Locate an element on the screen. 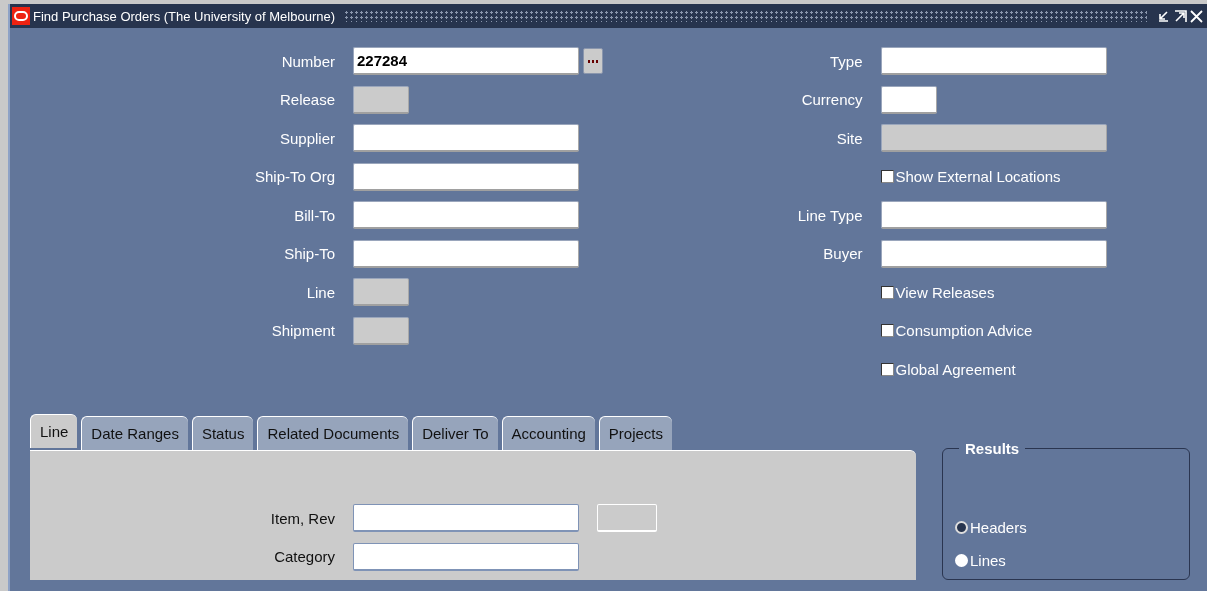 This screenshot has height=591, width=1207. tab: Line is located at coordinates (54, 431).